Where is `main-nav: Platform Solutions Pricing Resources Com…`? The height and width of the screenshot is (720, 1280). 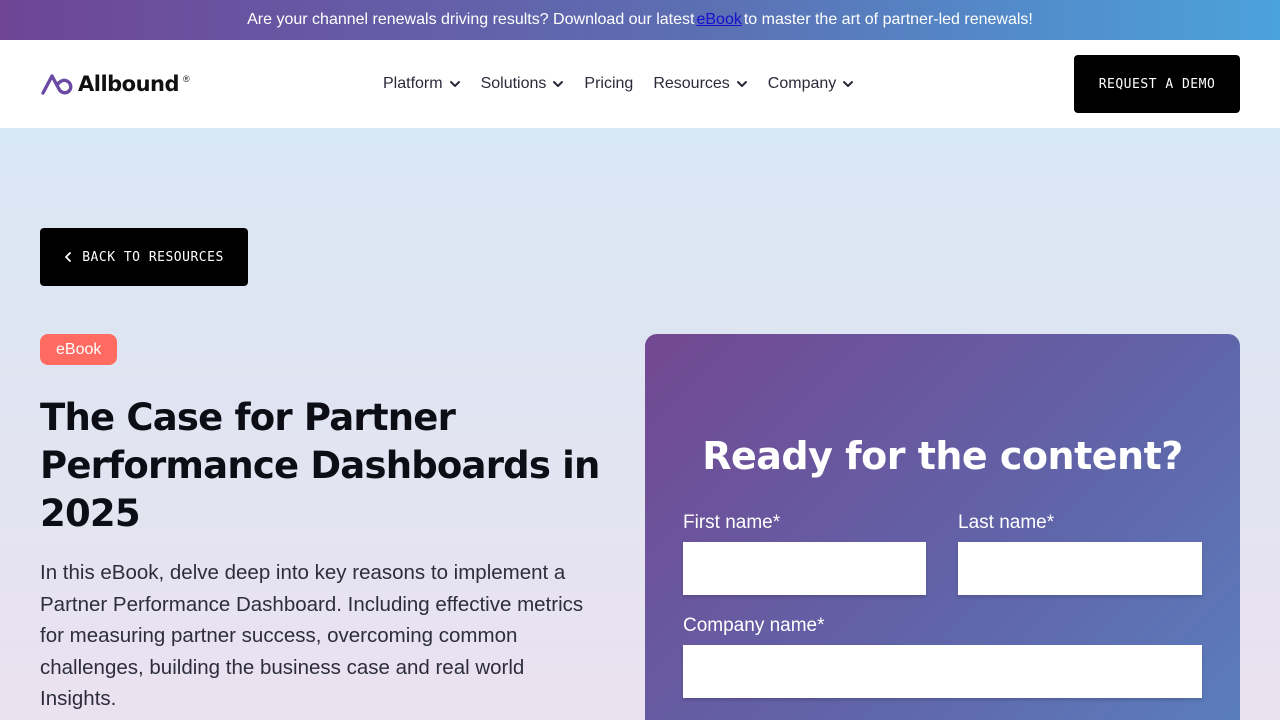 main-nav: Platform Solutions Pricing Resources Com… is located at coordinates (618, 84).